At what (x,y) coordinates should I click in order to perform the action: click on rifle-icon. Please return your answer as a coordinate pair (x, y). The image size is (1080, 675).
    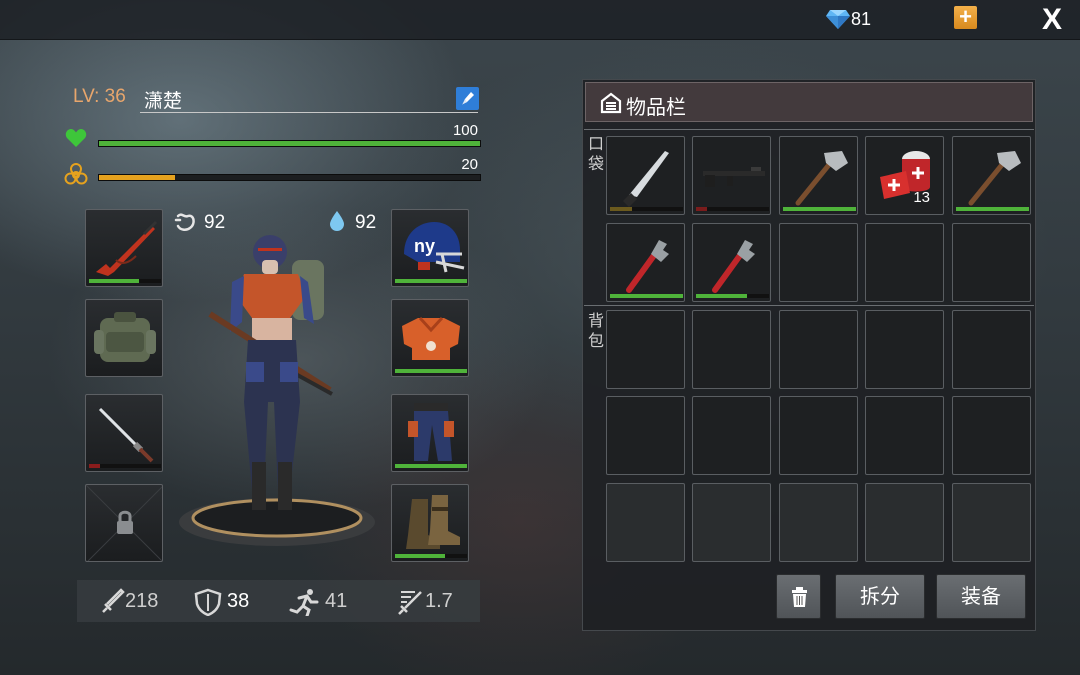
    Looking at the image, I should click on (734, 177).